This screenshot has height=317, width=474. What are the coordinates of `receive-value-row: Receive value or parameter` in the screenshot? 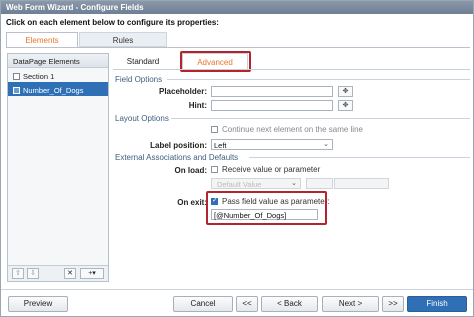 It's located at (265, 169).